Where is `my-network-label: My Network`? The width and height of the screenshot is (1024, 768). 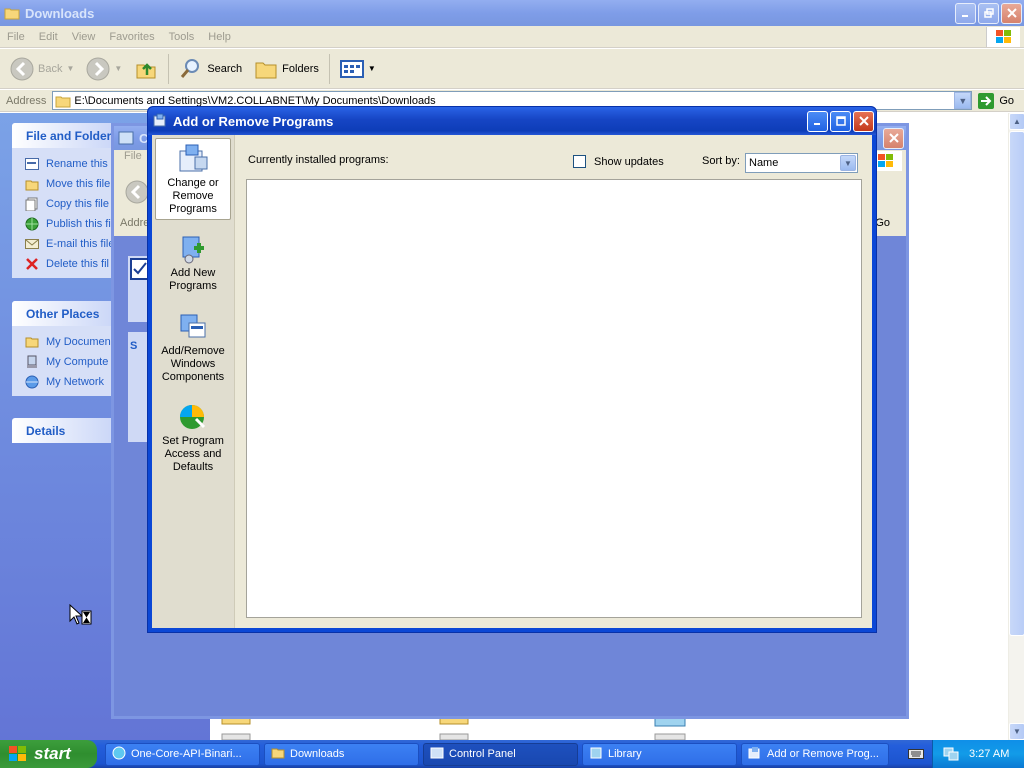 my-network-label: My Network is located at coordinates (75, 382).